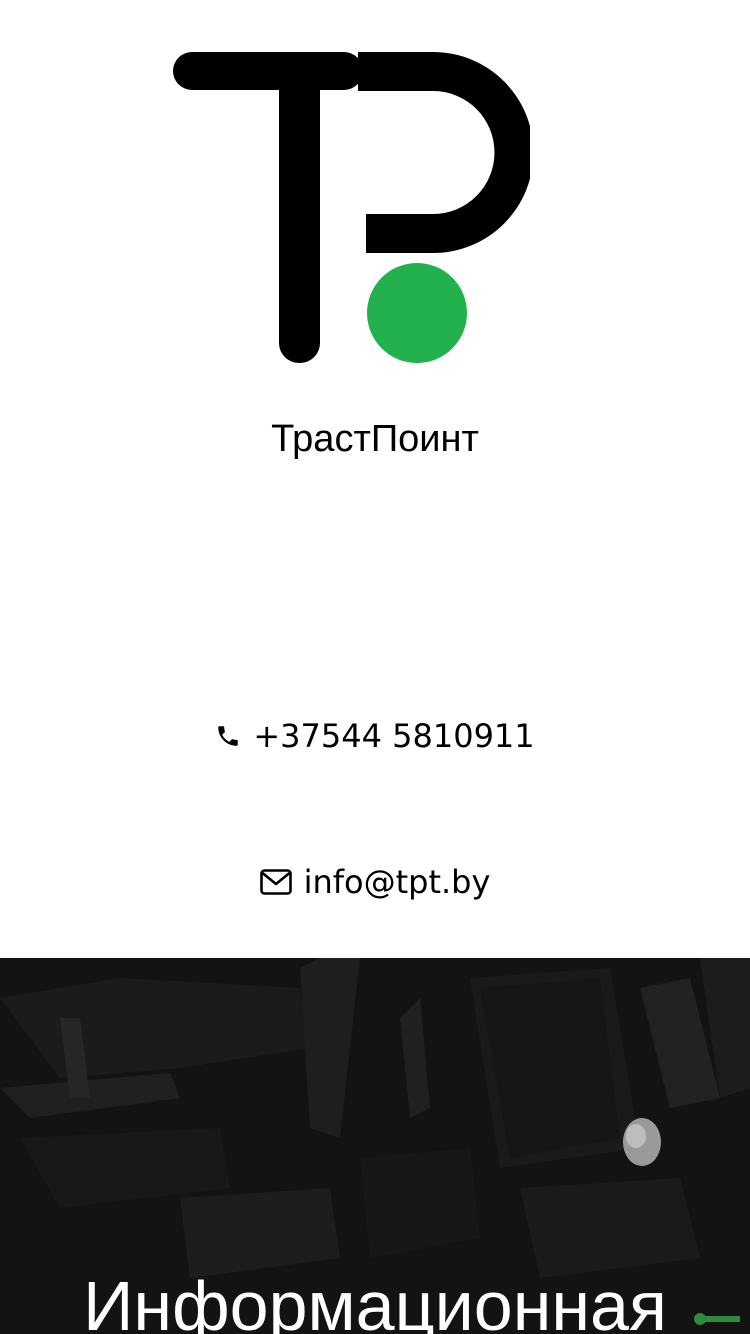  I want to click on envelope-icon, so click(275, 882).